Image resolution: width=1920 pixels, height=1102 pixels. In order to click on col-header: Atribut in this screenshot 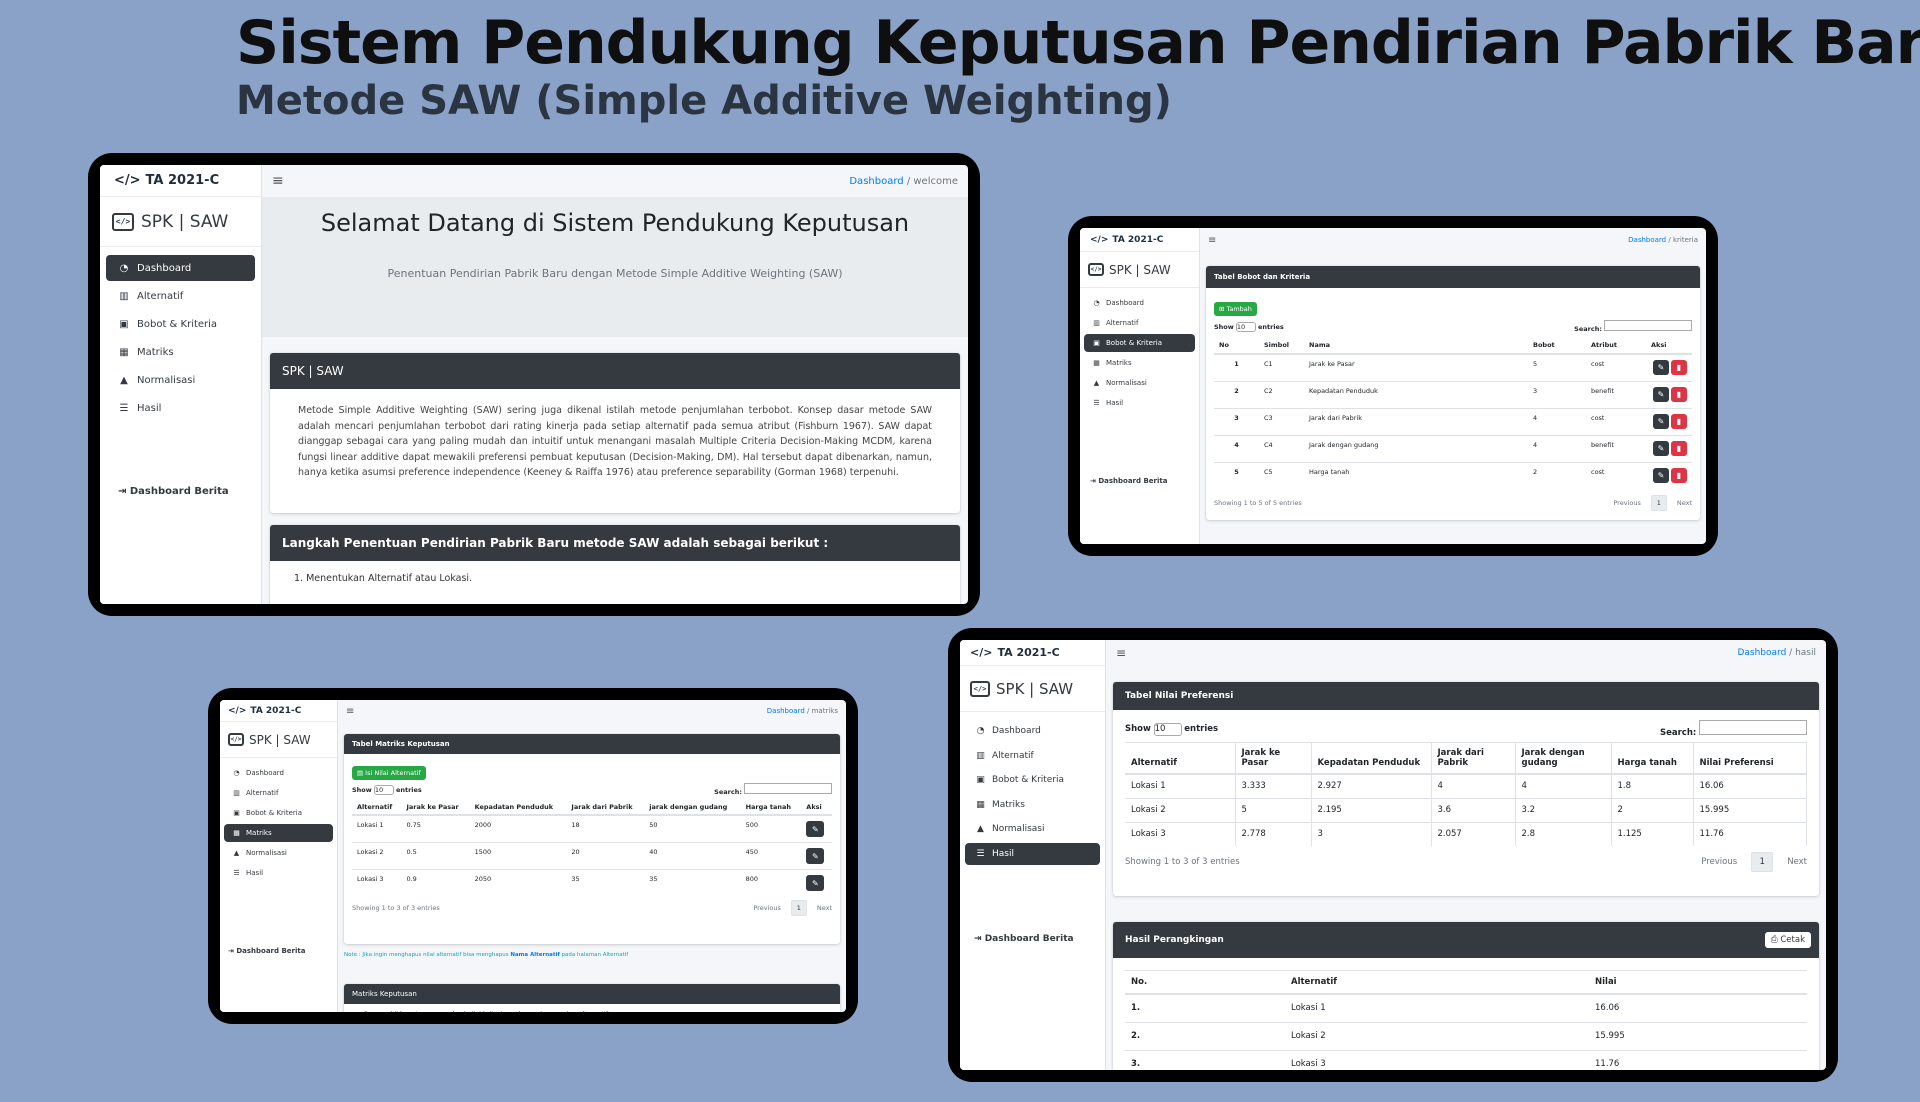, I will do `click(1616, 346)`.